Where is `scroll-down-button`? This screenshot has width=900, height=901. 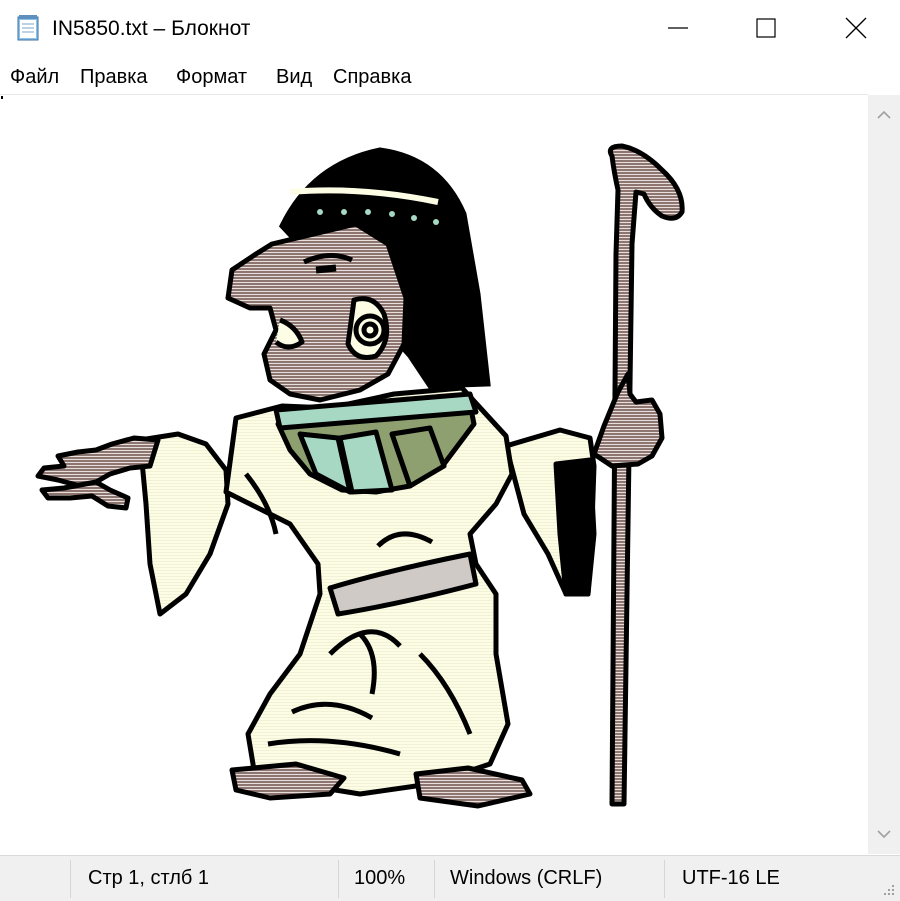
scroll-down-button is located at coordinates (884, 834).